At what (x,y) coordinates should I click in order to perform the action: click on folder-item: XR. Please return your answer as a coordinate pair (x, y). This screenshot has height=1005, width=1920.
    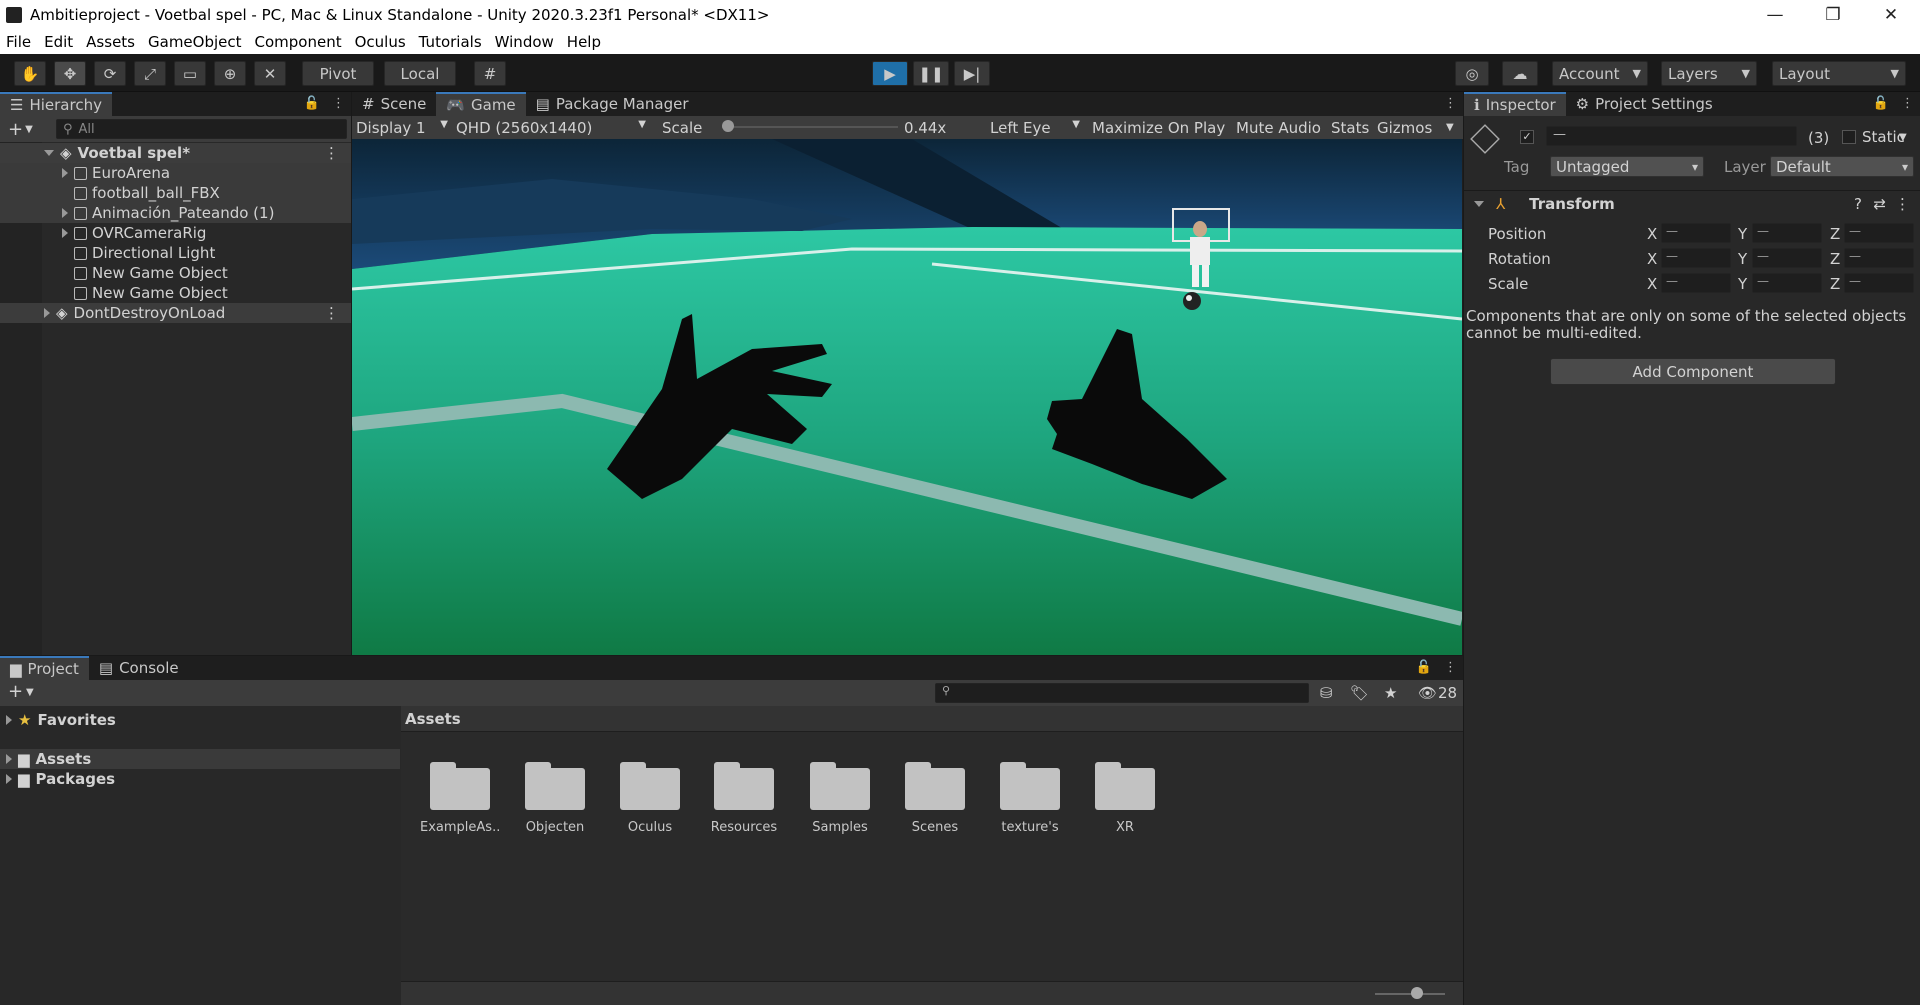
    Looking at the image, I should click on (1125, 797).